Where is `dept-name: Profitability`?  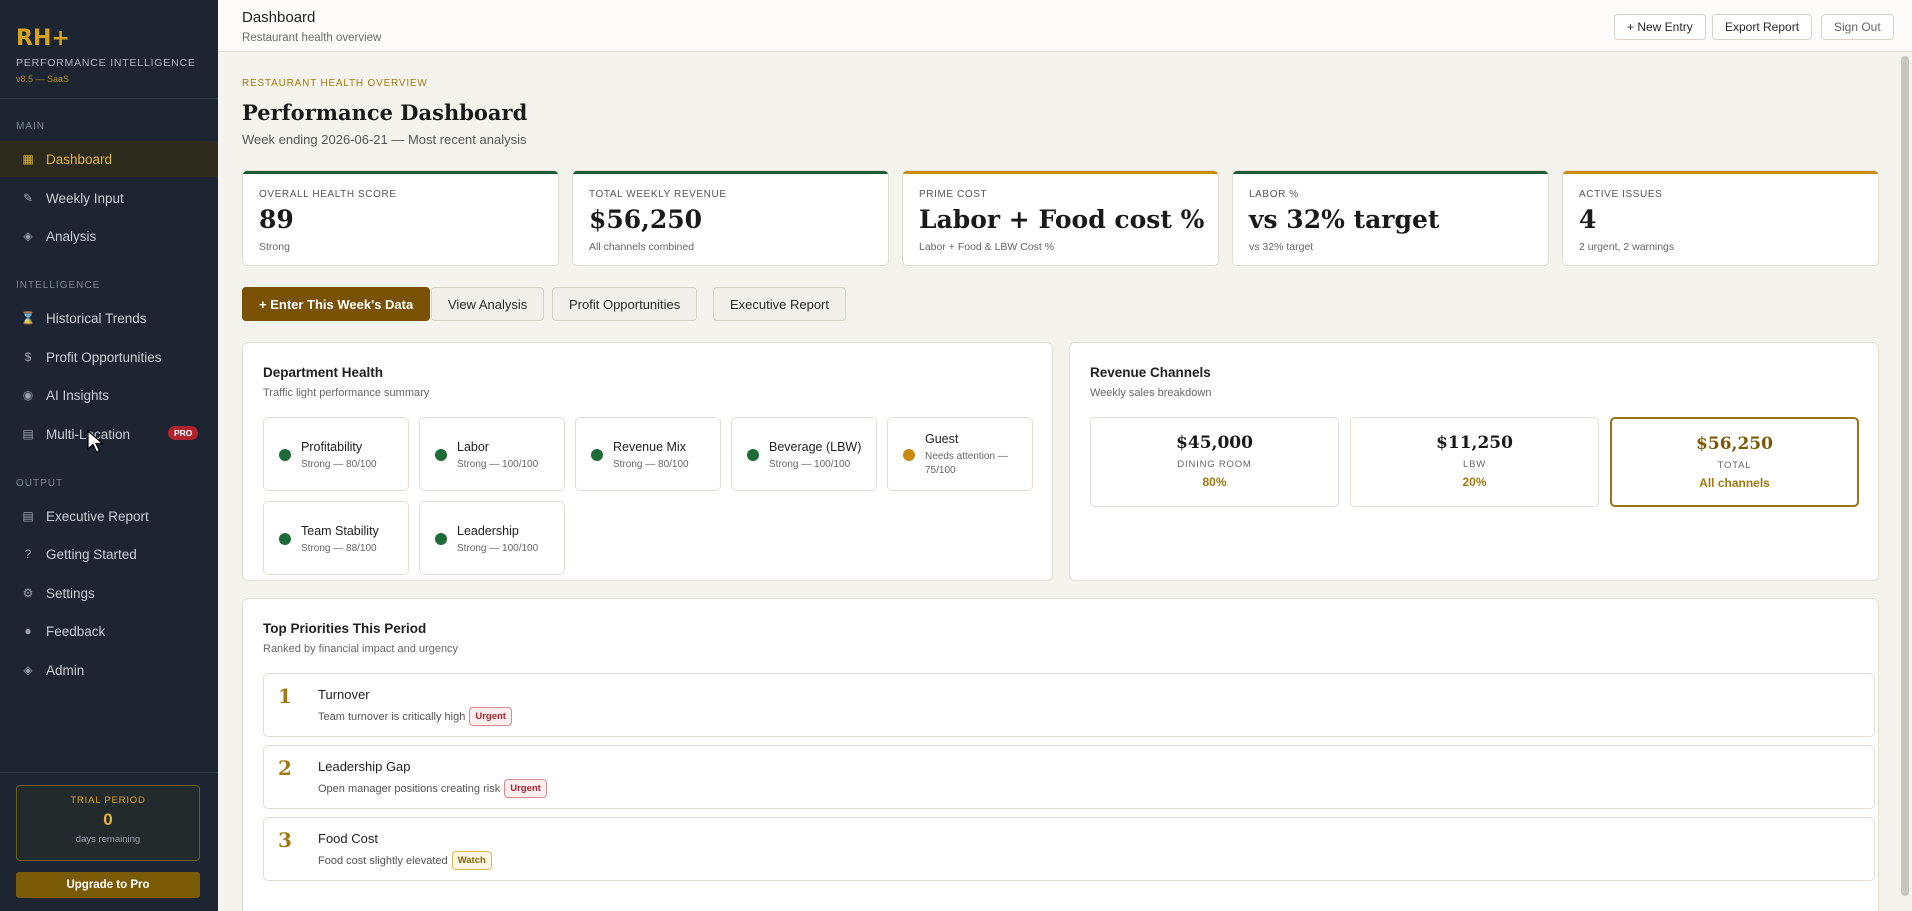
dept-name: Profitability is located at coordinates (332, 447).